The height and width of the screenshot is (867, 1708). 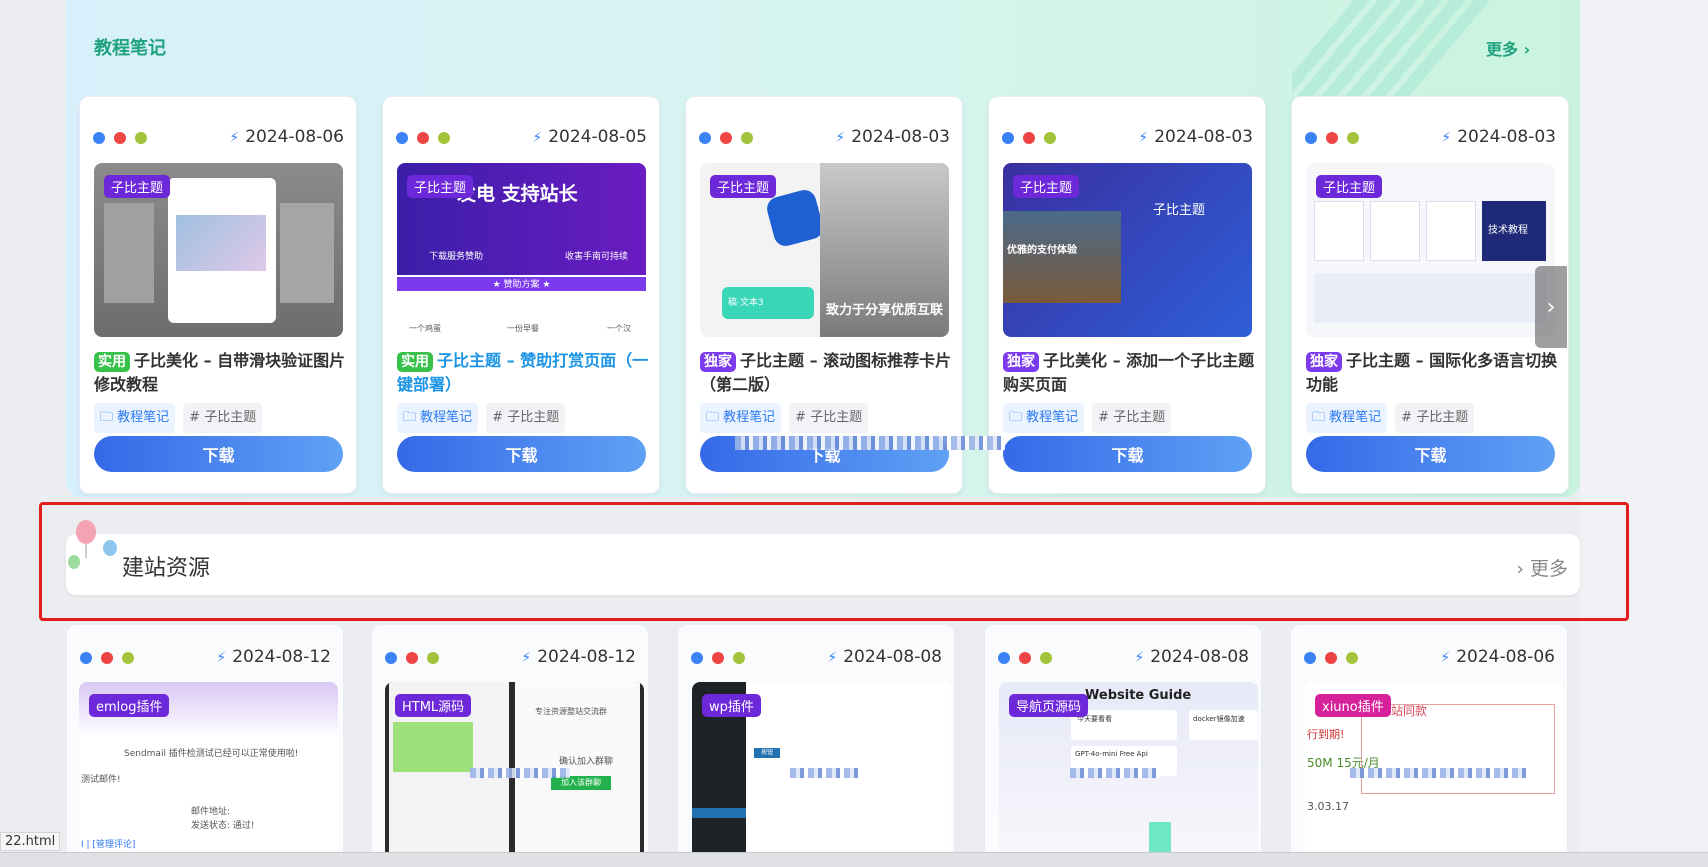 What do you see at coordinates (1219, 719) in the screenshot?
I see `thumb-line: docker镜像加速` at bounding box center [1219, 719].